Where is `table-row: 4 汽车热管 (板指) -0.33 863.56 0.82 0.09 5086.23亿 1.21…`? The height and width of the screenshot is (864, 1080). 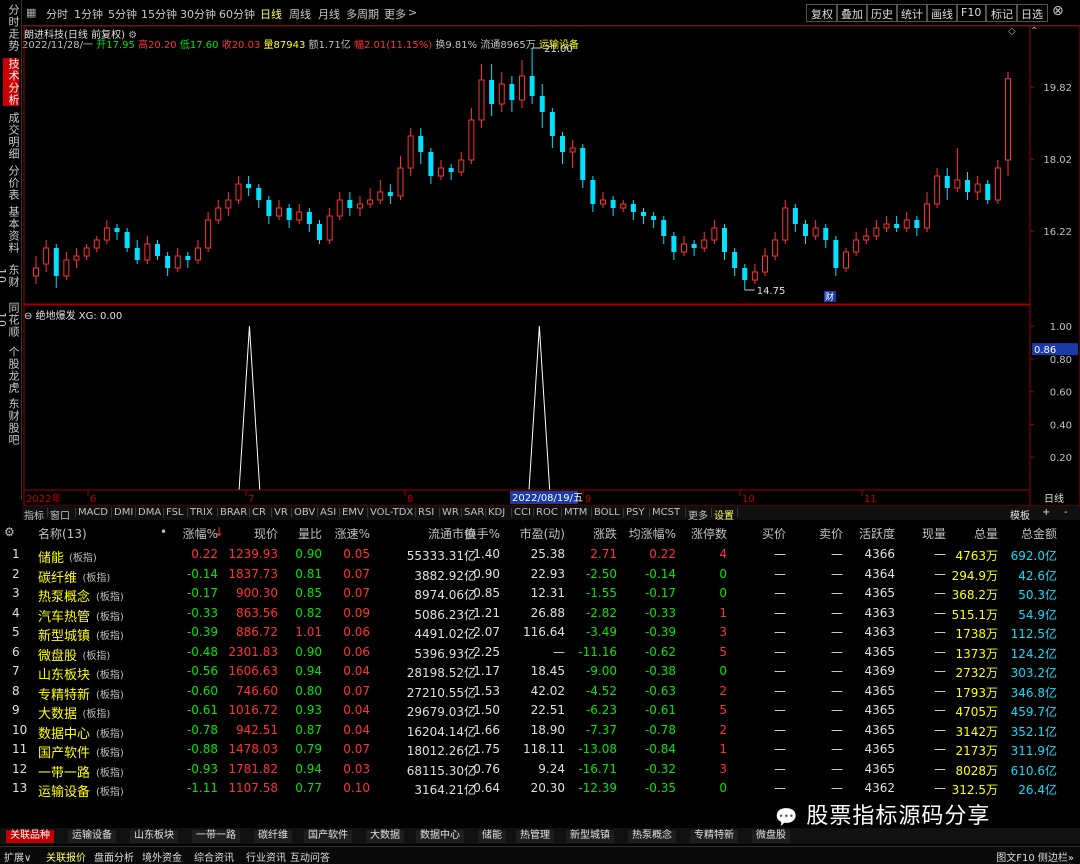
table-row: 4 汽车热管 (板指) -0.33 863.56 0.82 0.09 5086.23亿 1.21… is located at coordinates (540, 614).